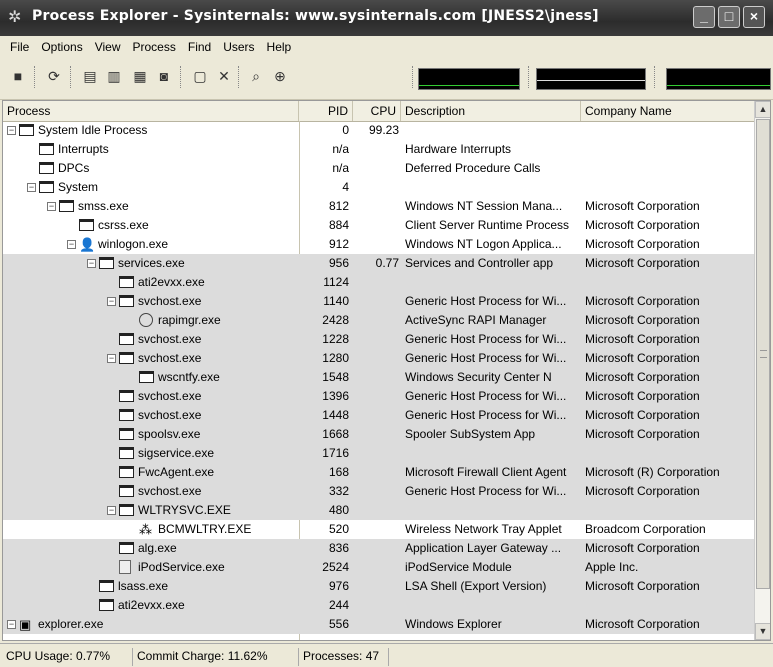 This screenshot has width=773, height=667. Describe the element at coordinates (90, 76) in the screenshot. I see `system-info-icon: ▤` at that location.